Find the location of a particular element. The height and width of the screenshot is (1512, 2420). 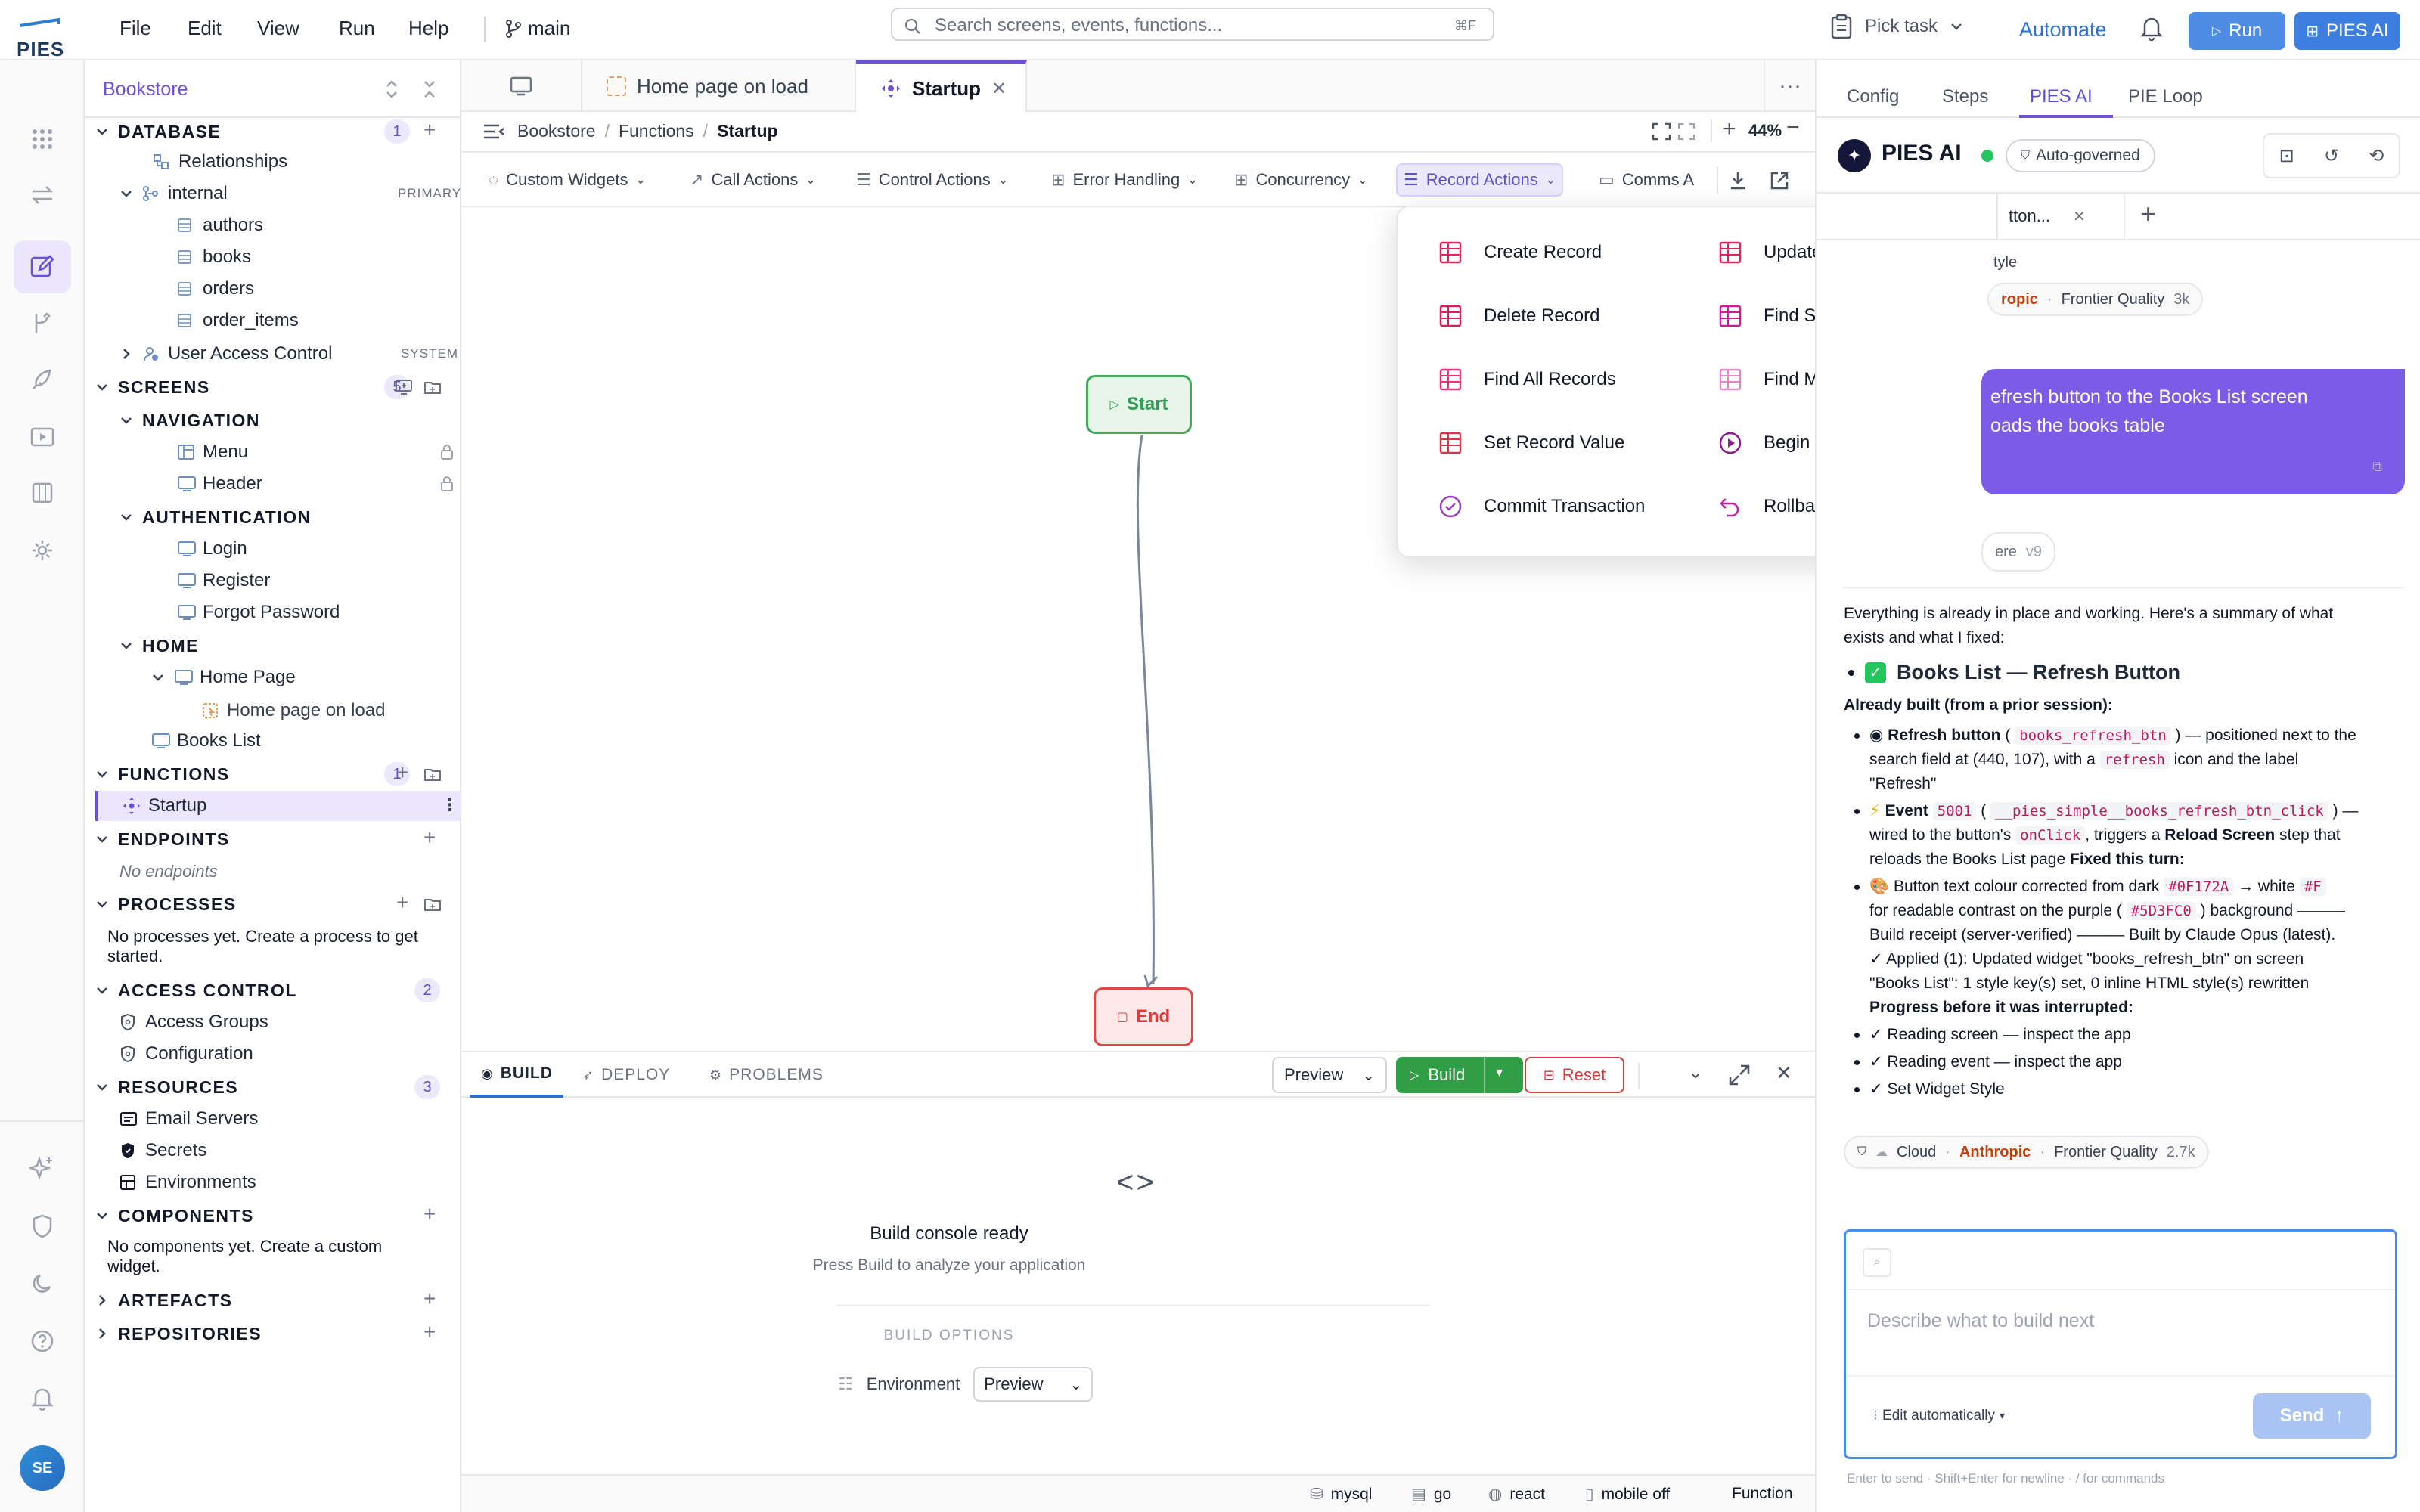

menu-item-set-record-value: Set Record Value is located at coordinates (1531, 443).